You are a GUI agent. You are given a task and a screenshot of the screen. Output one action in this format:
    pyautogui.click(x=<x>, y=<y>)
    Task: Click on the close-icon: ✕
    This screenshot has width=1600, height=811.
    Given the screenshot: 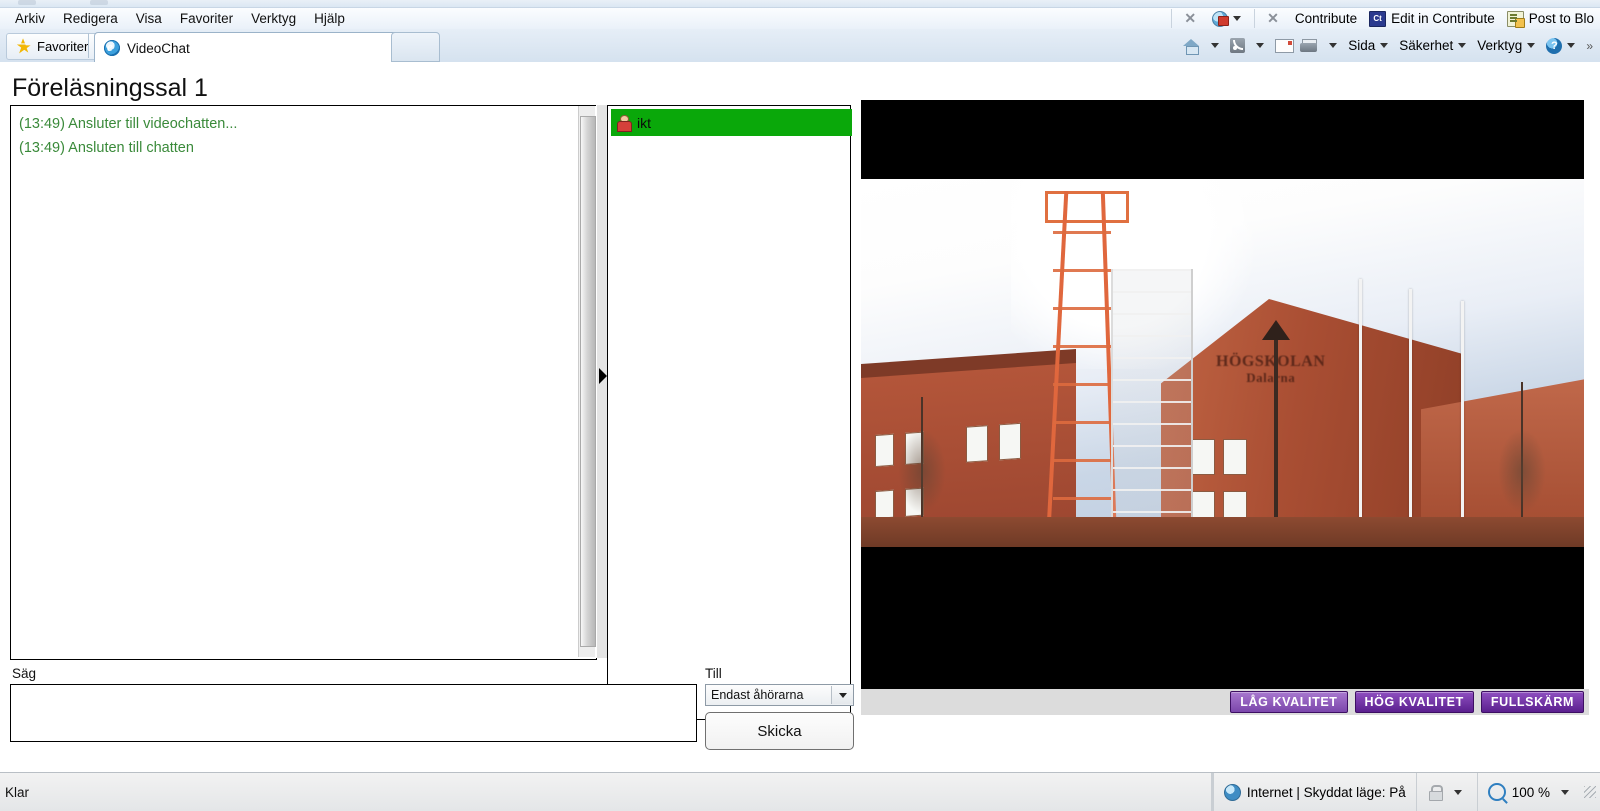 What is the action you would take?
    pyautogui.click(x=1190, y=18)
    